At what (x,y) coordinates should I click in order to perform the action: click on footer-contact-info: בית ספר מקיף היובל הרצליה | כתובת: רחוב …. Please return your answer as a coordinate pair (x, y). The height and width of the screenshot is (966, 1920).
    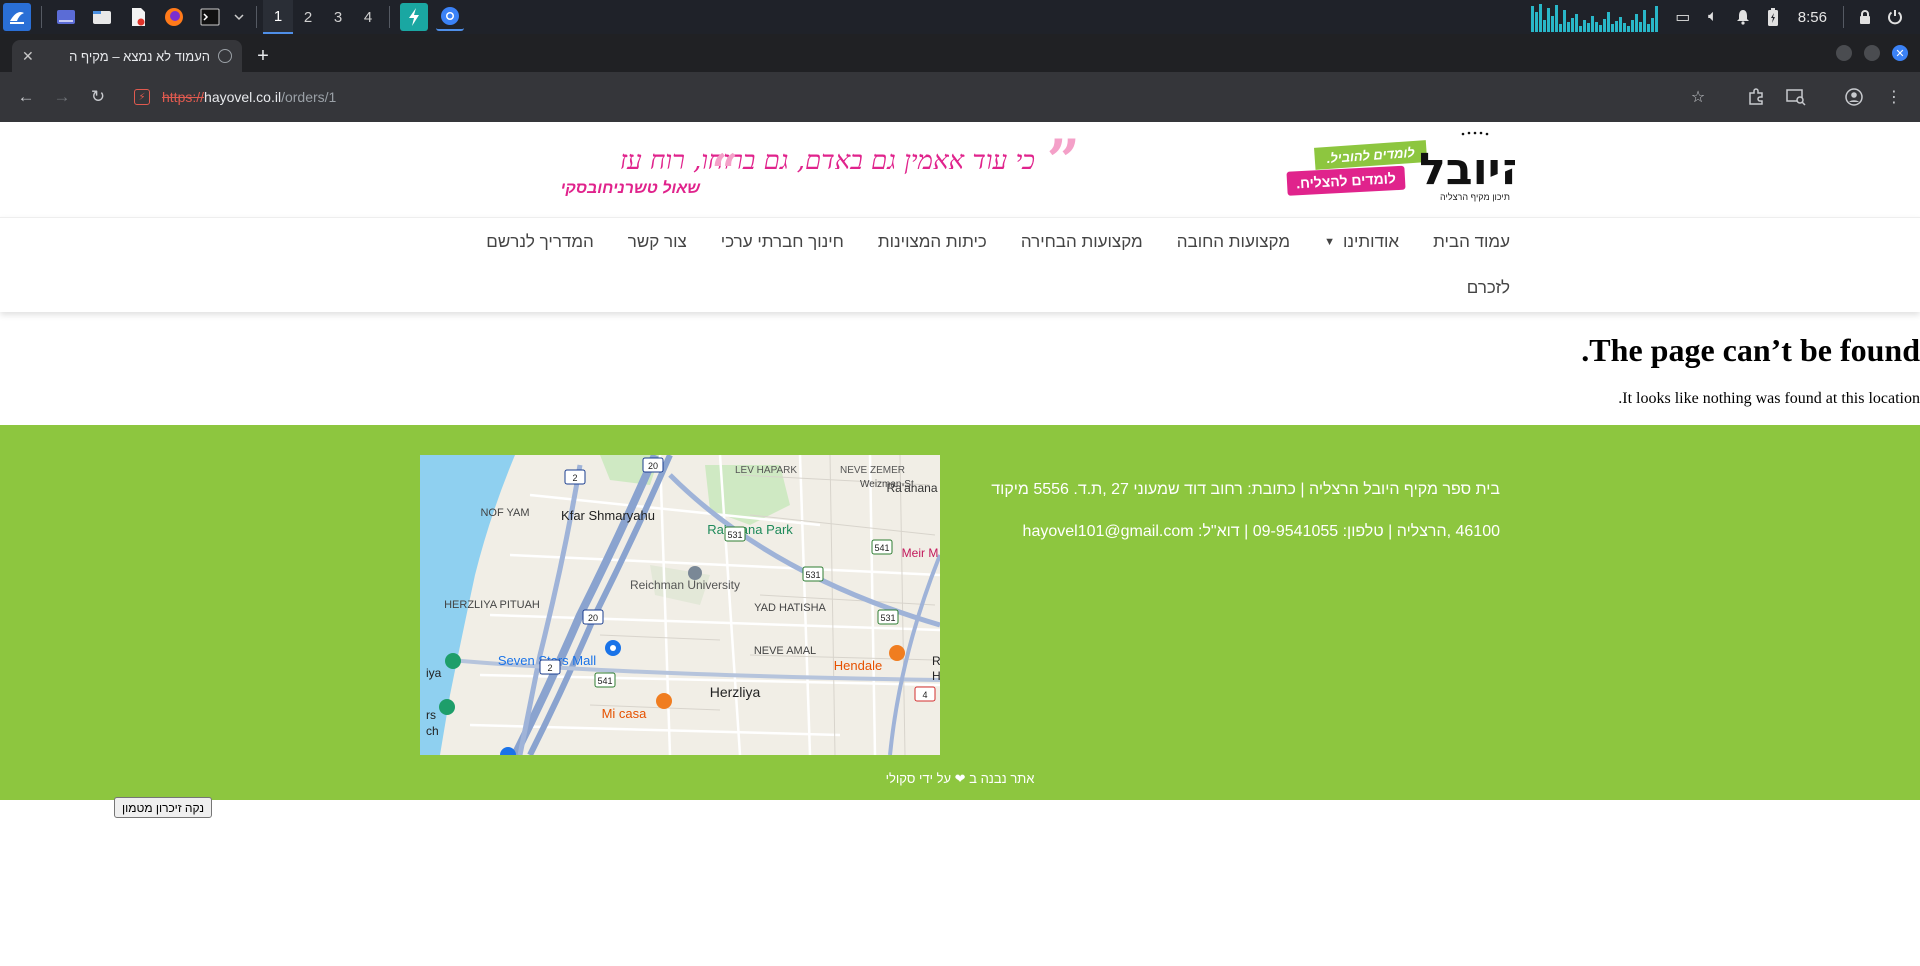
    Looking at the image, I should click on (1245, 523).